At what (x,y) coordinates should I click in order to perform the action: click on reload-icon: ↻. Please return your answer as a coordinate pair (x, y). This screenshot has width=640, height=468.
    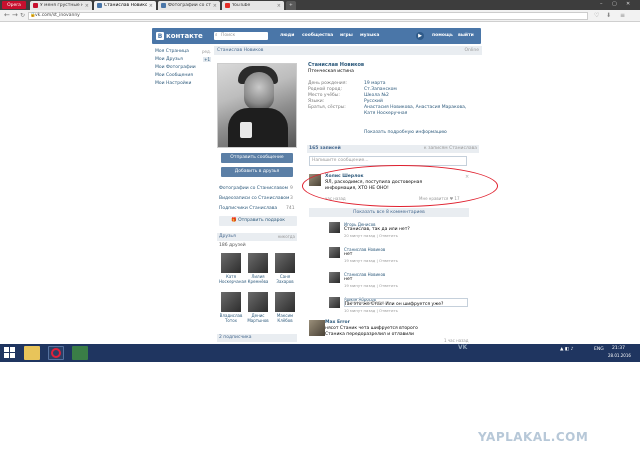
    Looking at the image, I should click on (22, 15).